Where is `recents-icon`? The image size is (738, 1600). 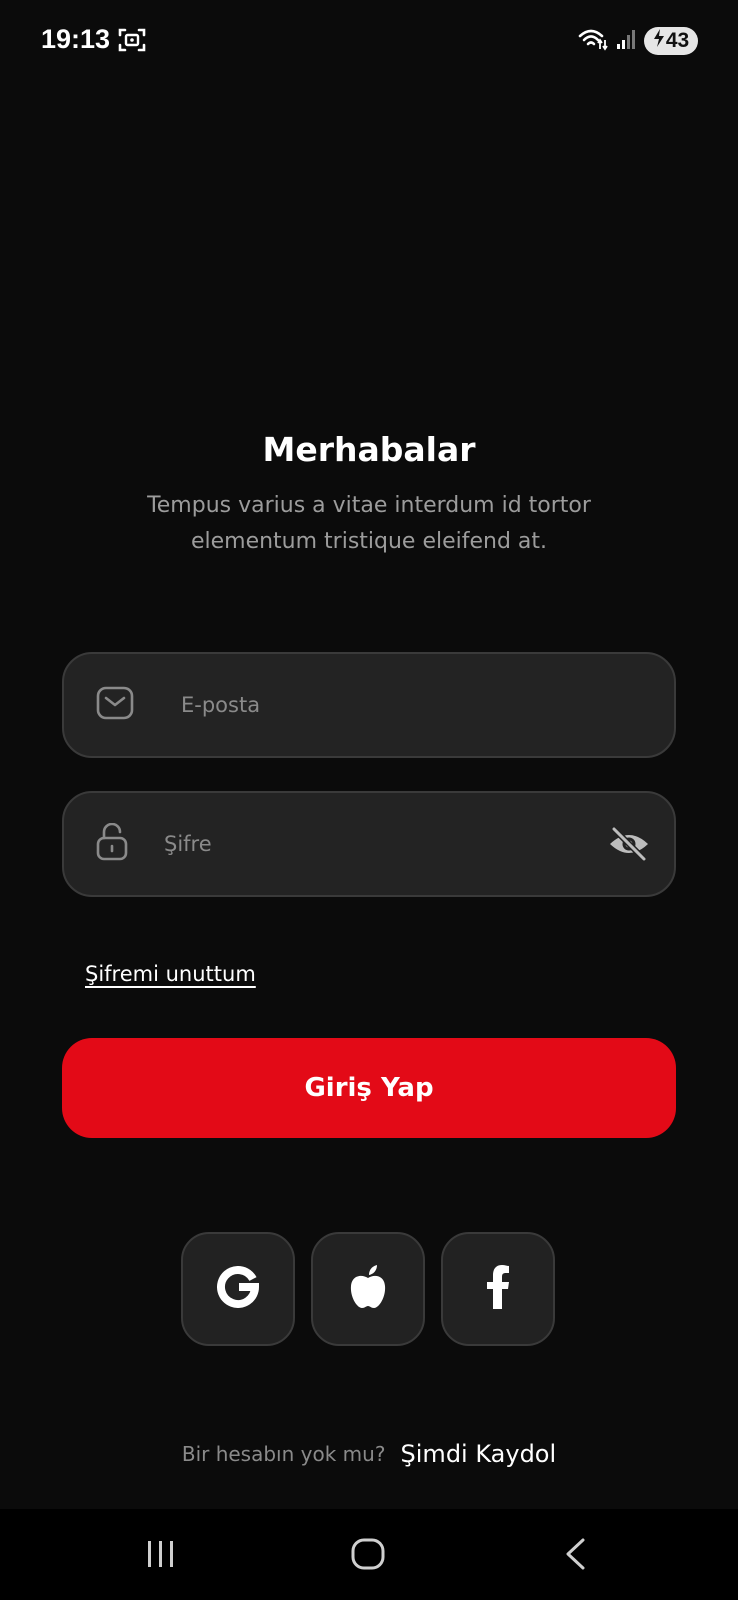 recents-icon is located at coordinates (161, 1554).